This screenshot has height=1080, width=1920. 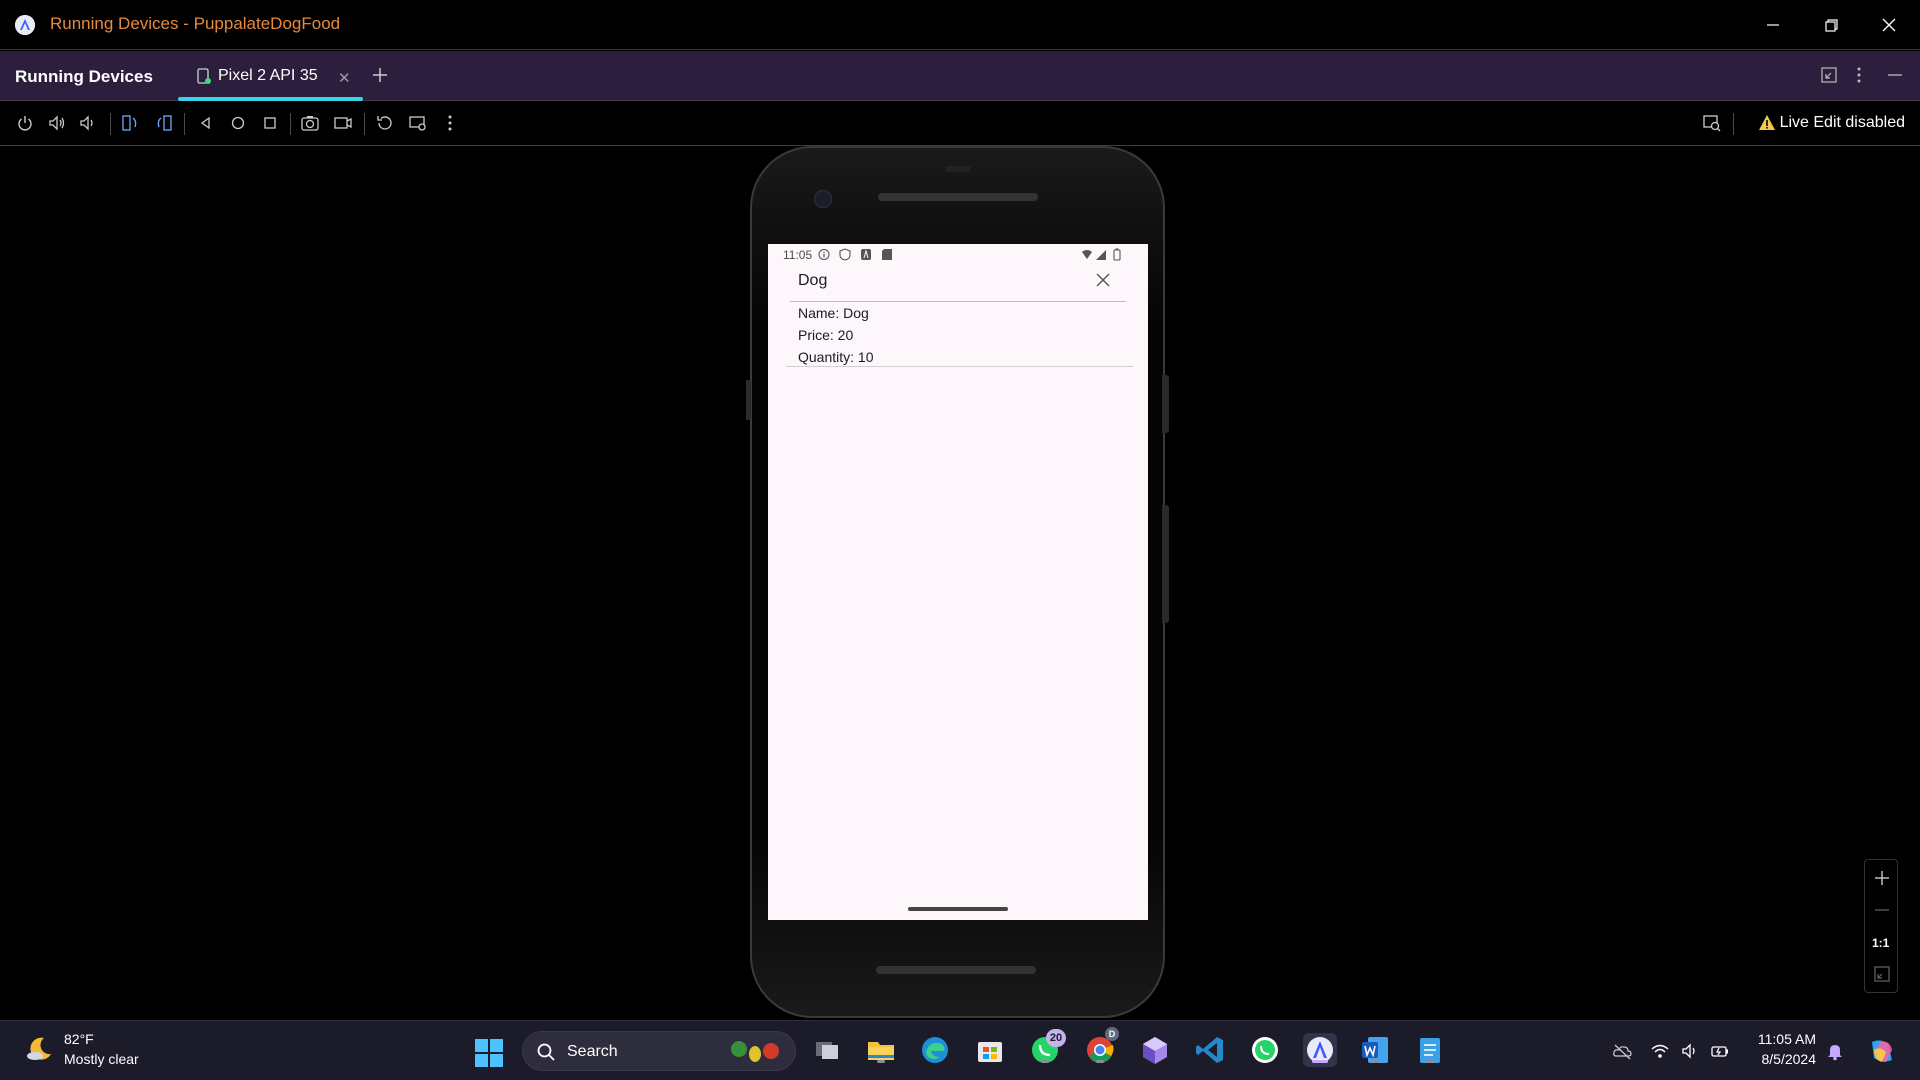 What do you see at coordinates (1101, 254) in the screenshot?
I see `cell-signal-icon` at bounding box center [1101, 254].